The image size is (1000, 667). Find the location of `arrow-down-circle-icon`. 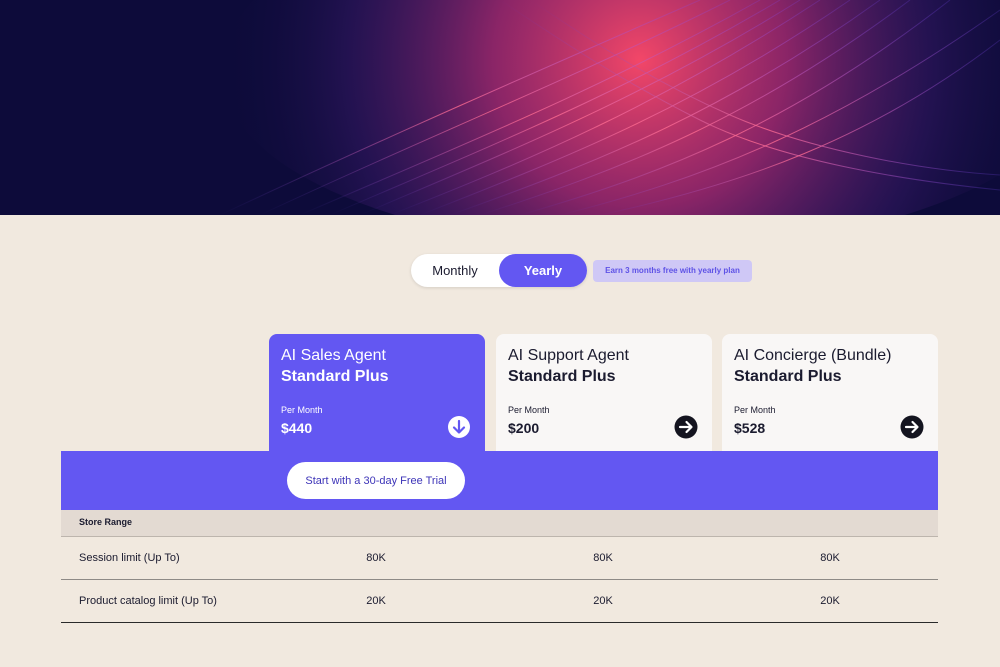

arrow-down-circle-icon is located at coordinates (459, 427).